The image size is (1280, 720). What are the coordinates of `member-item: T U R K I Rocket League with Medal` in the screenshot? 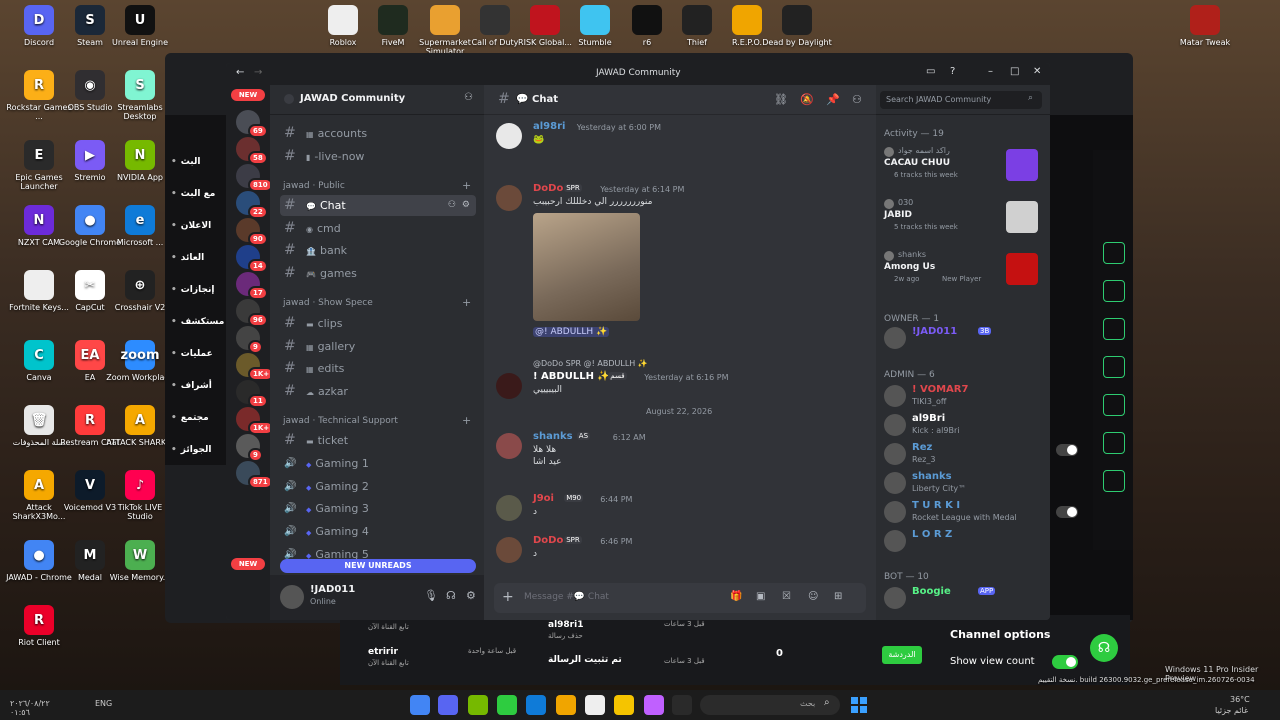 It's located at (963, 513).